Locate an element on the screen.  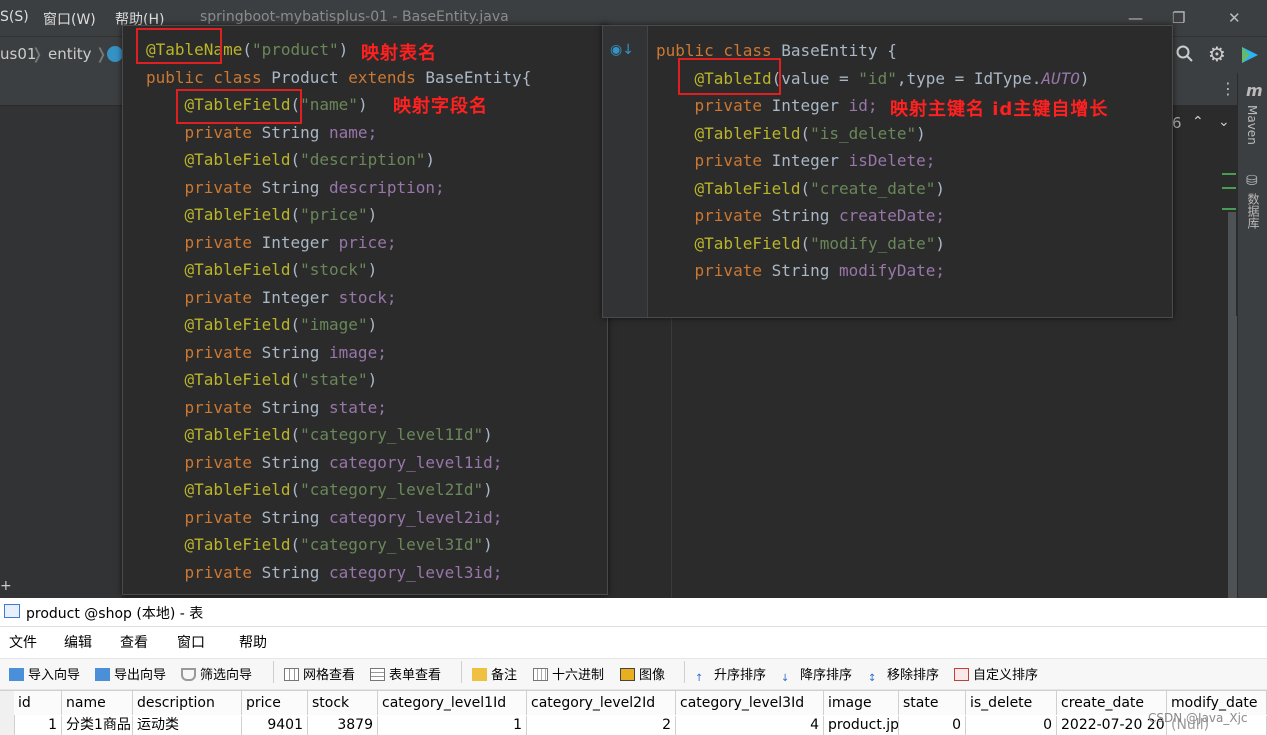
column-header-stock: stock is located at coordinates (343, 703).